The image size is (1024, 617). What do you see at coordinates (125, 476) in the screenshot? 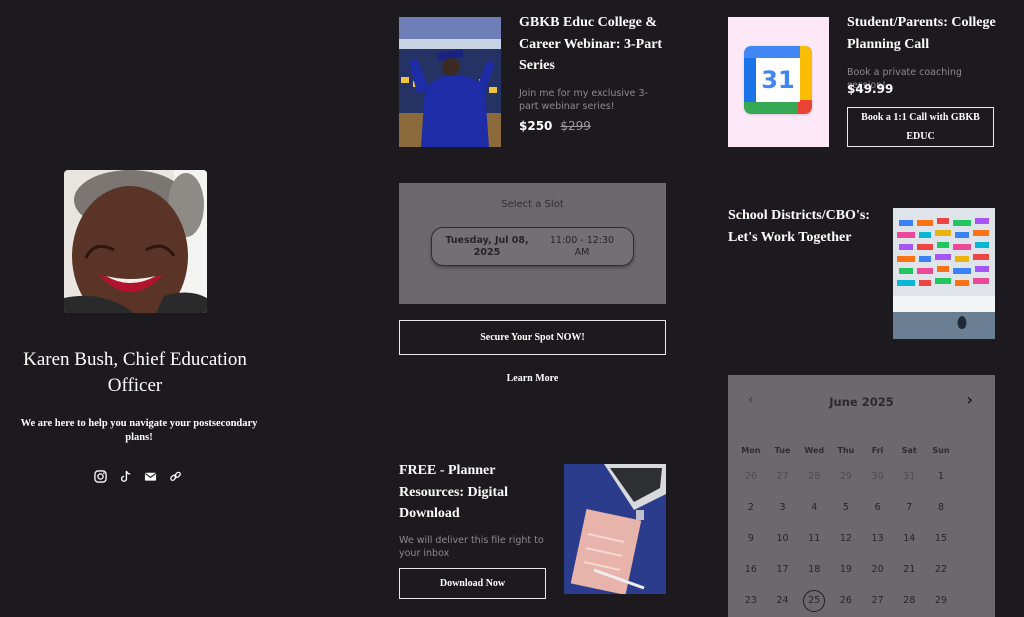
I see `tiktok-icon` at bounding box center [125, 476].